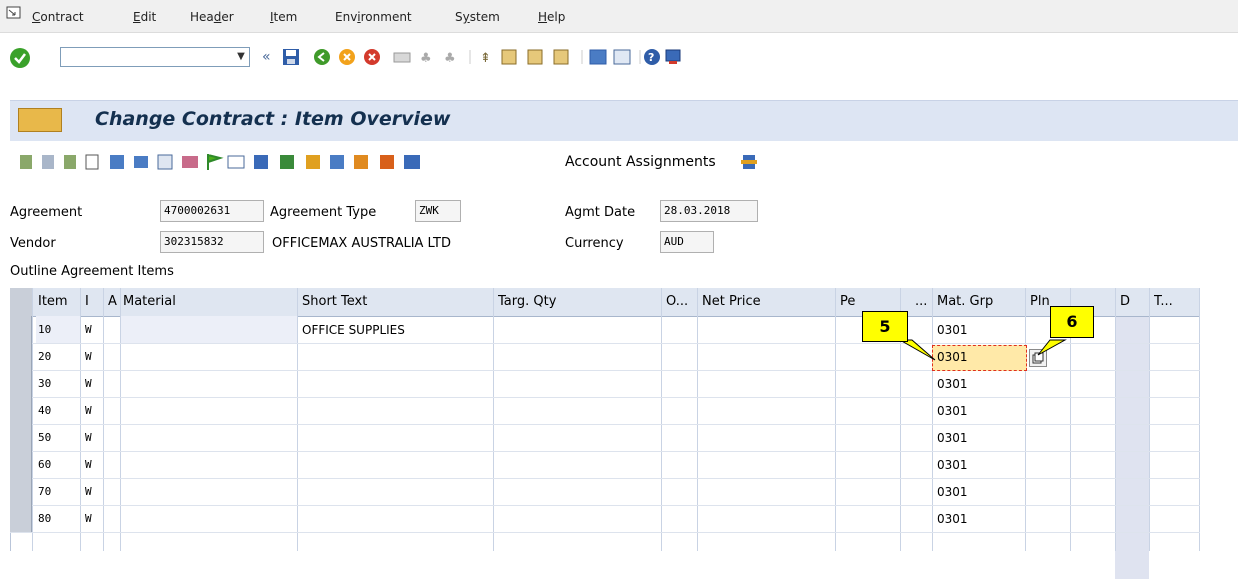 This screenshot has width=1238, height=579. I want to click on col-item: Item, so click(58, 302).